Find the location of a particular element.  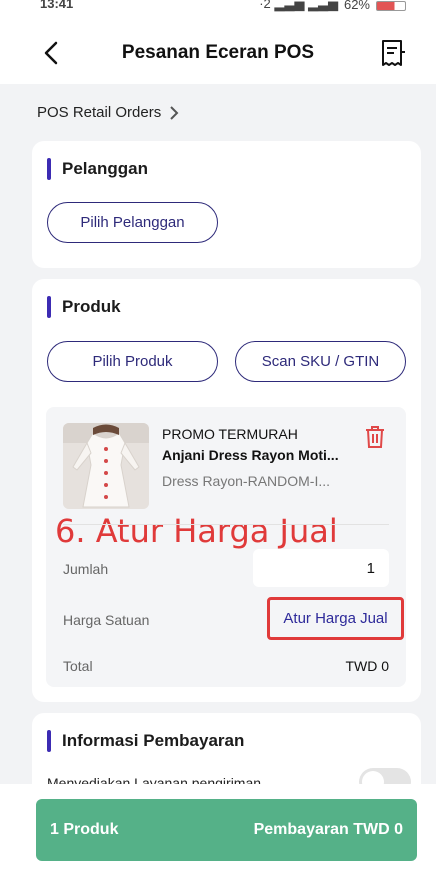

pick-product-button: Pilih Produk is located at coordinates (132, 361).